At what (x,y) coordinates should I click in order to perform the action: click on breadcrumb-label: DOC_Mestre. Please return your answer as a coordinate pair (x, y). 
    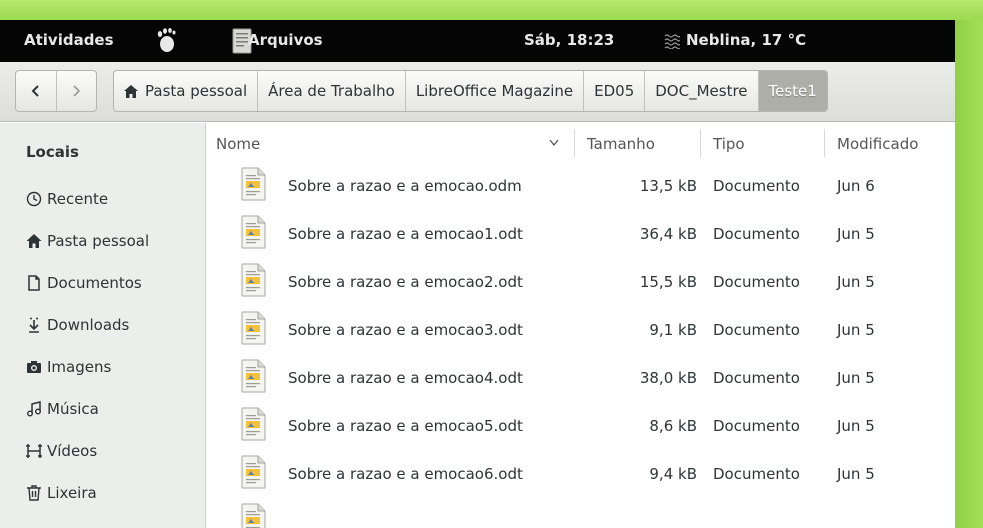
    Looking at the image, I should click on (701, 91).